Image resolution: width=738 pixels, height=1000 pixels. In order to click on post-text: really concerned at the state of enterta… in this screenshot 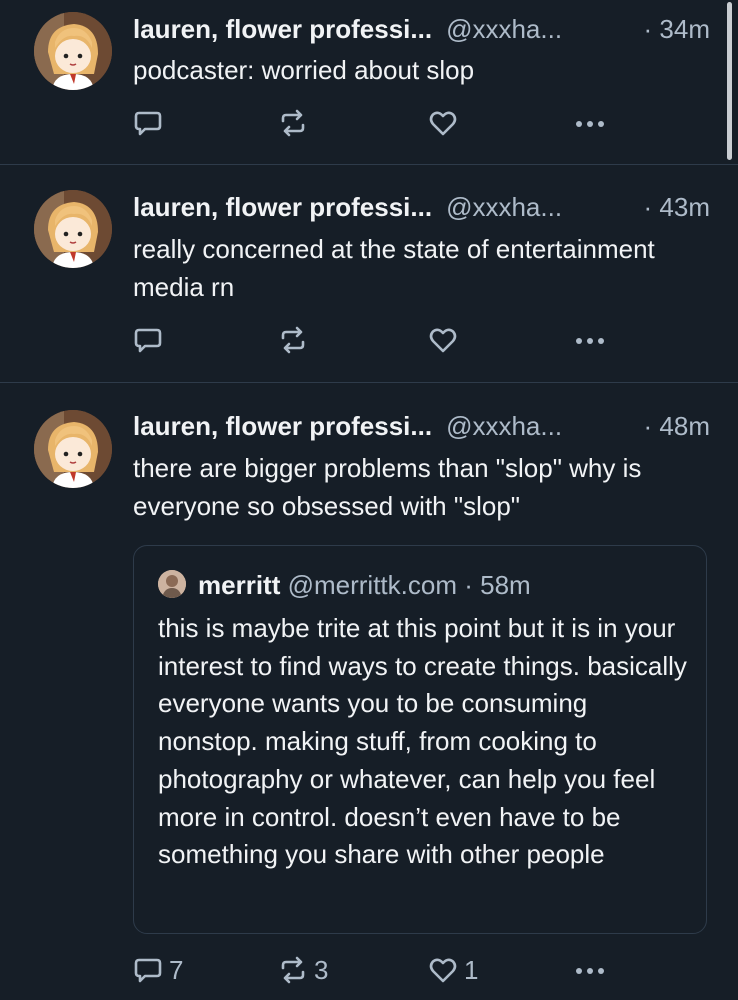, I will do `click(394, 268)`.